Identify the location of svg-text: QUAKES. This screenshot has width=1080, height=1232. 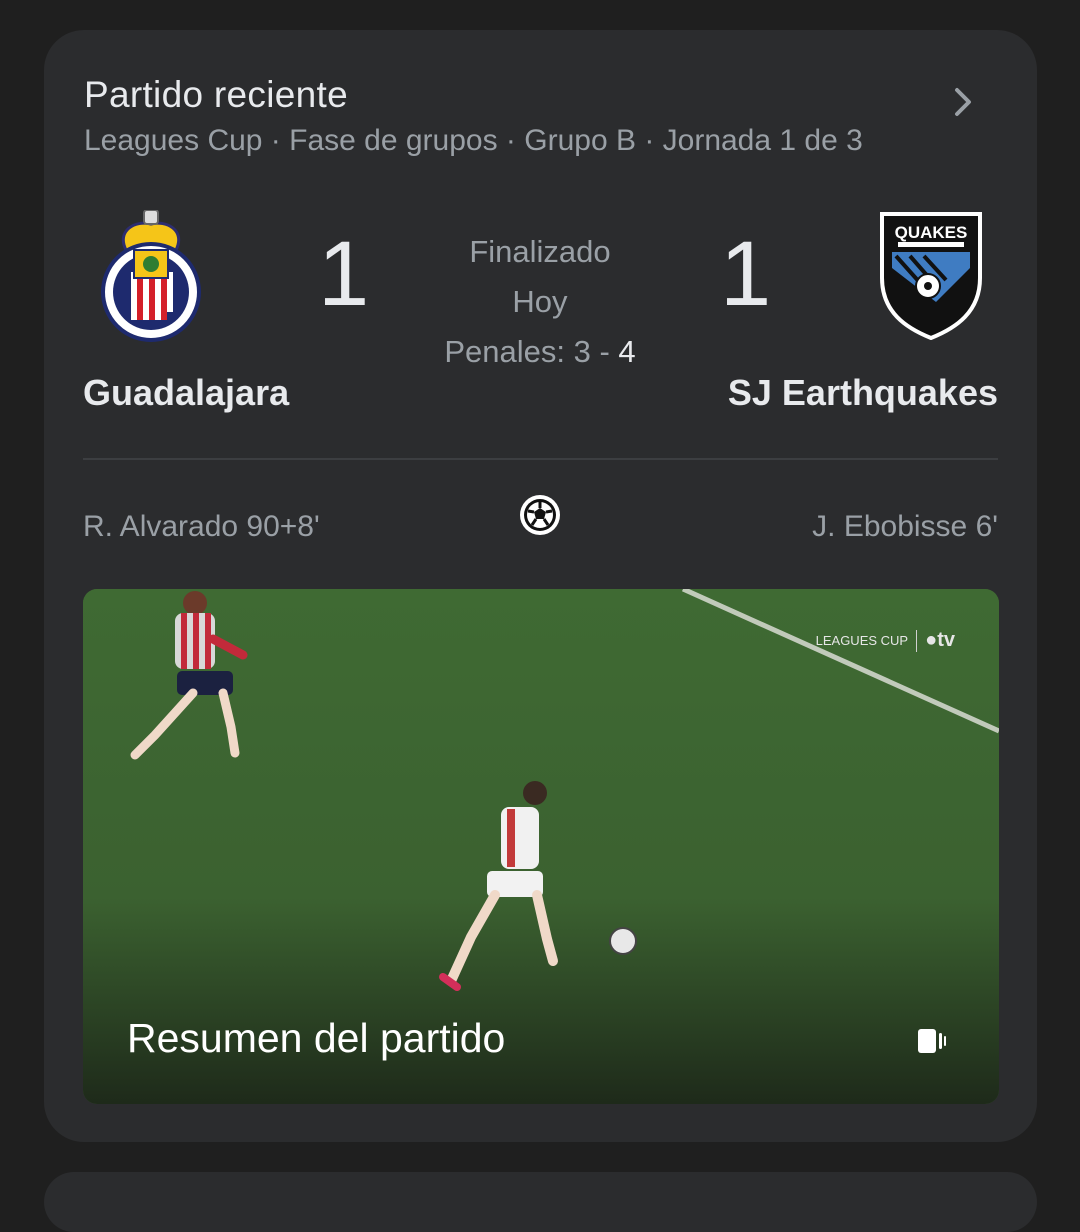
(931, 232).